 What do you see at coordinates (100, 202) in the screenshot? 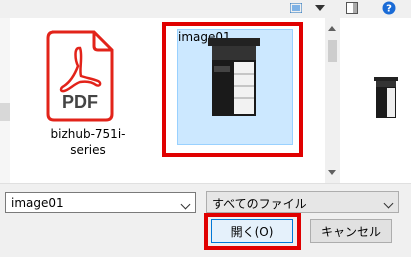
I see `filename-input: image01` at bounding box center [100, 202].